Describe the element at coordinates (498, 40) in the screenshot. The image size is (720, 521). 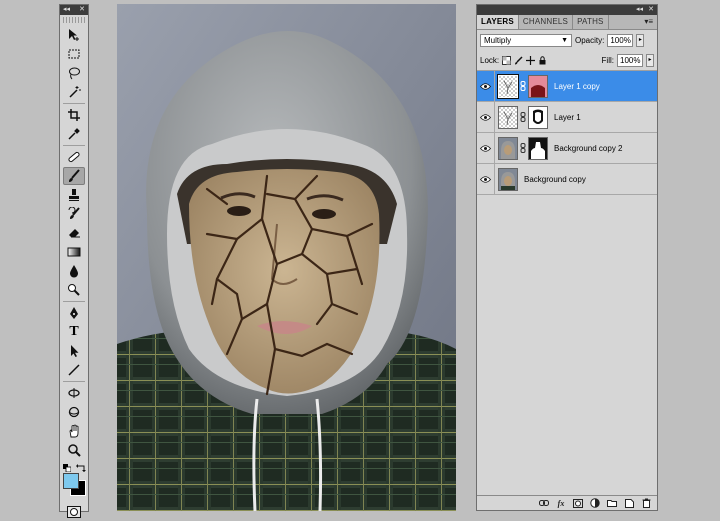
I see `blend-mode-value: Multiply` at that location.